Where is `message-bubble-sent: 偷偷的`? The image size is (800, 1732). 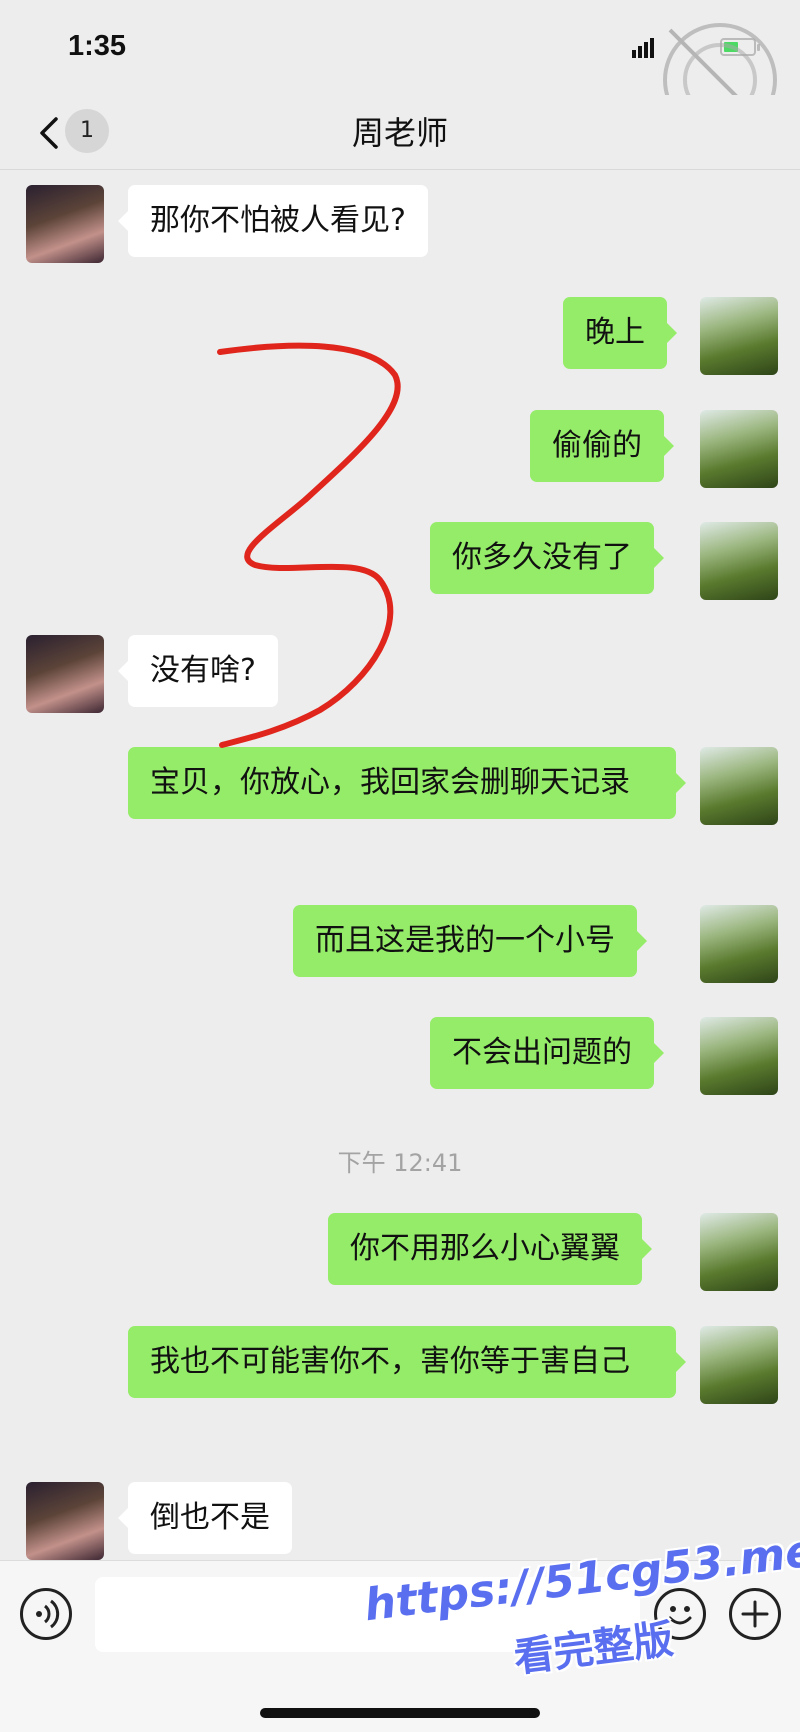 message-bubble-sent: 偷偷的 is located at coordinates (602, 446).